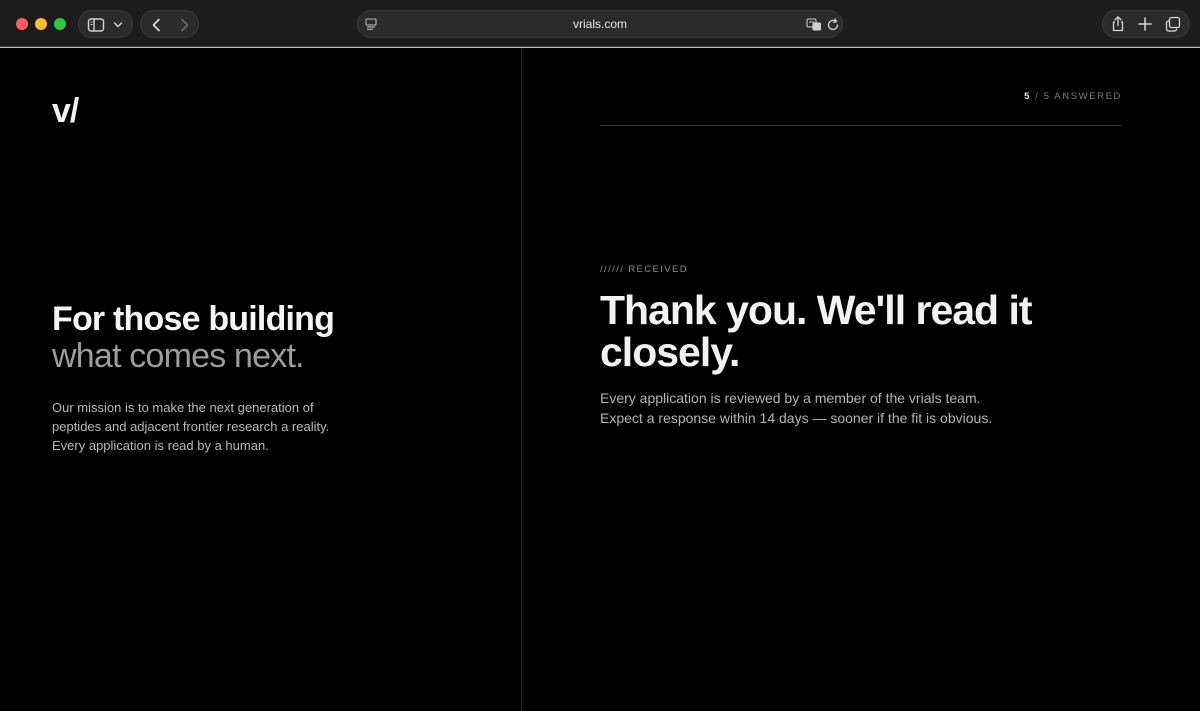 The height and width of the screenshot is (711, 1200). What do you see at coordinates (814, 24) in the screenshot?
I see `translate-icon` at bounding box center [814, 24].